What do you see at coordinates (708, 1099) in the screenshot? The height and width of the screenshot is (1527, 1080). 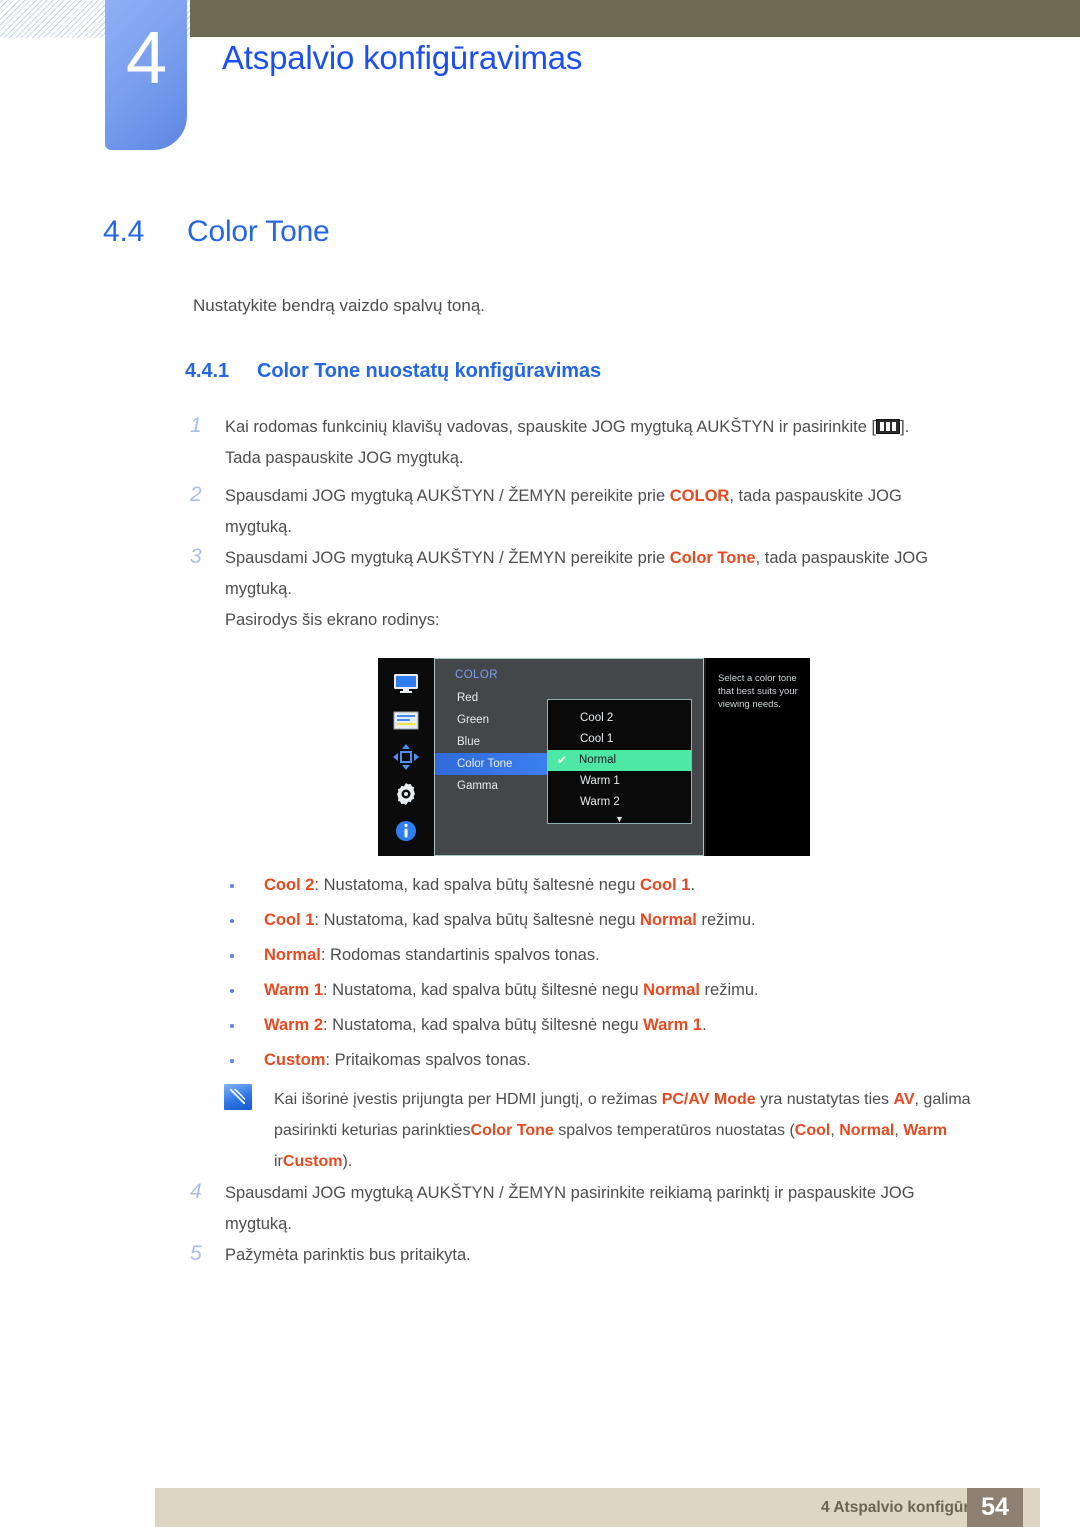 I see `note-hl1: PC/AV Mode` at bounding box center [708, 1099].